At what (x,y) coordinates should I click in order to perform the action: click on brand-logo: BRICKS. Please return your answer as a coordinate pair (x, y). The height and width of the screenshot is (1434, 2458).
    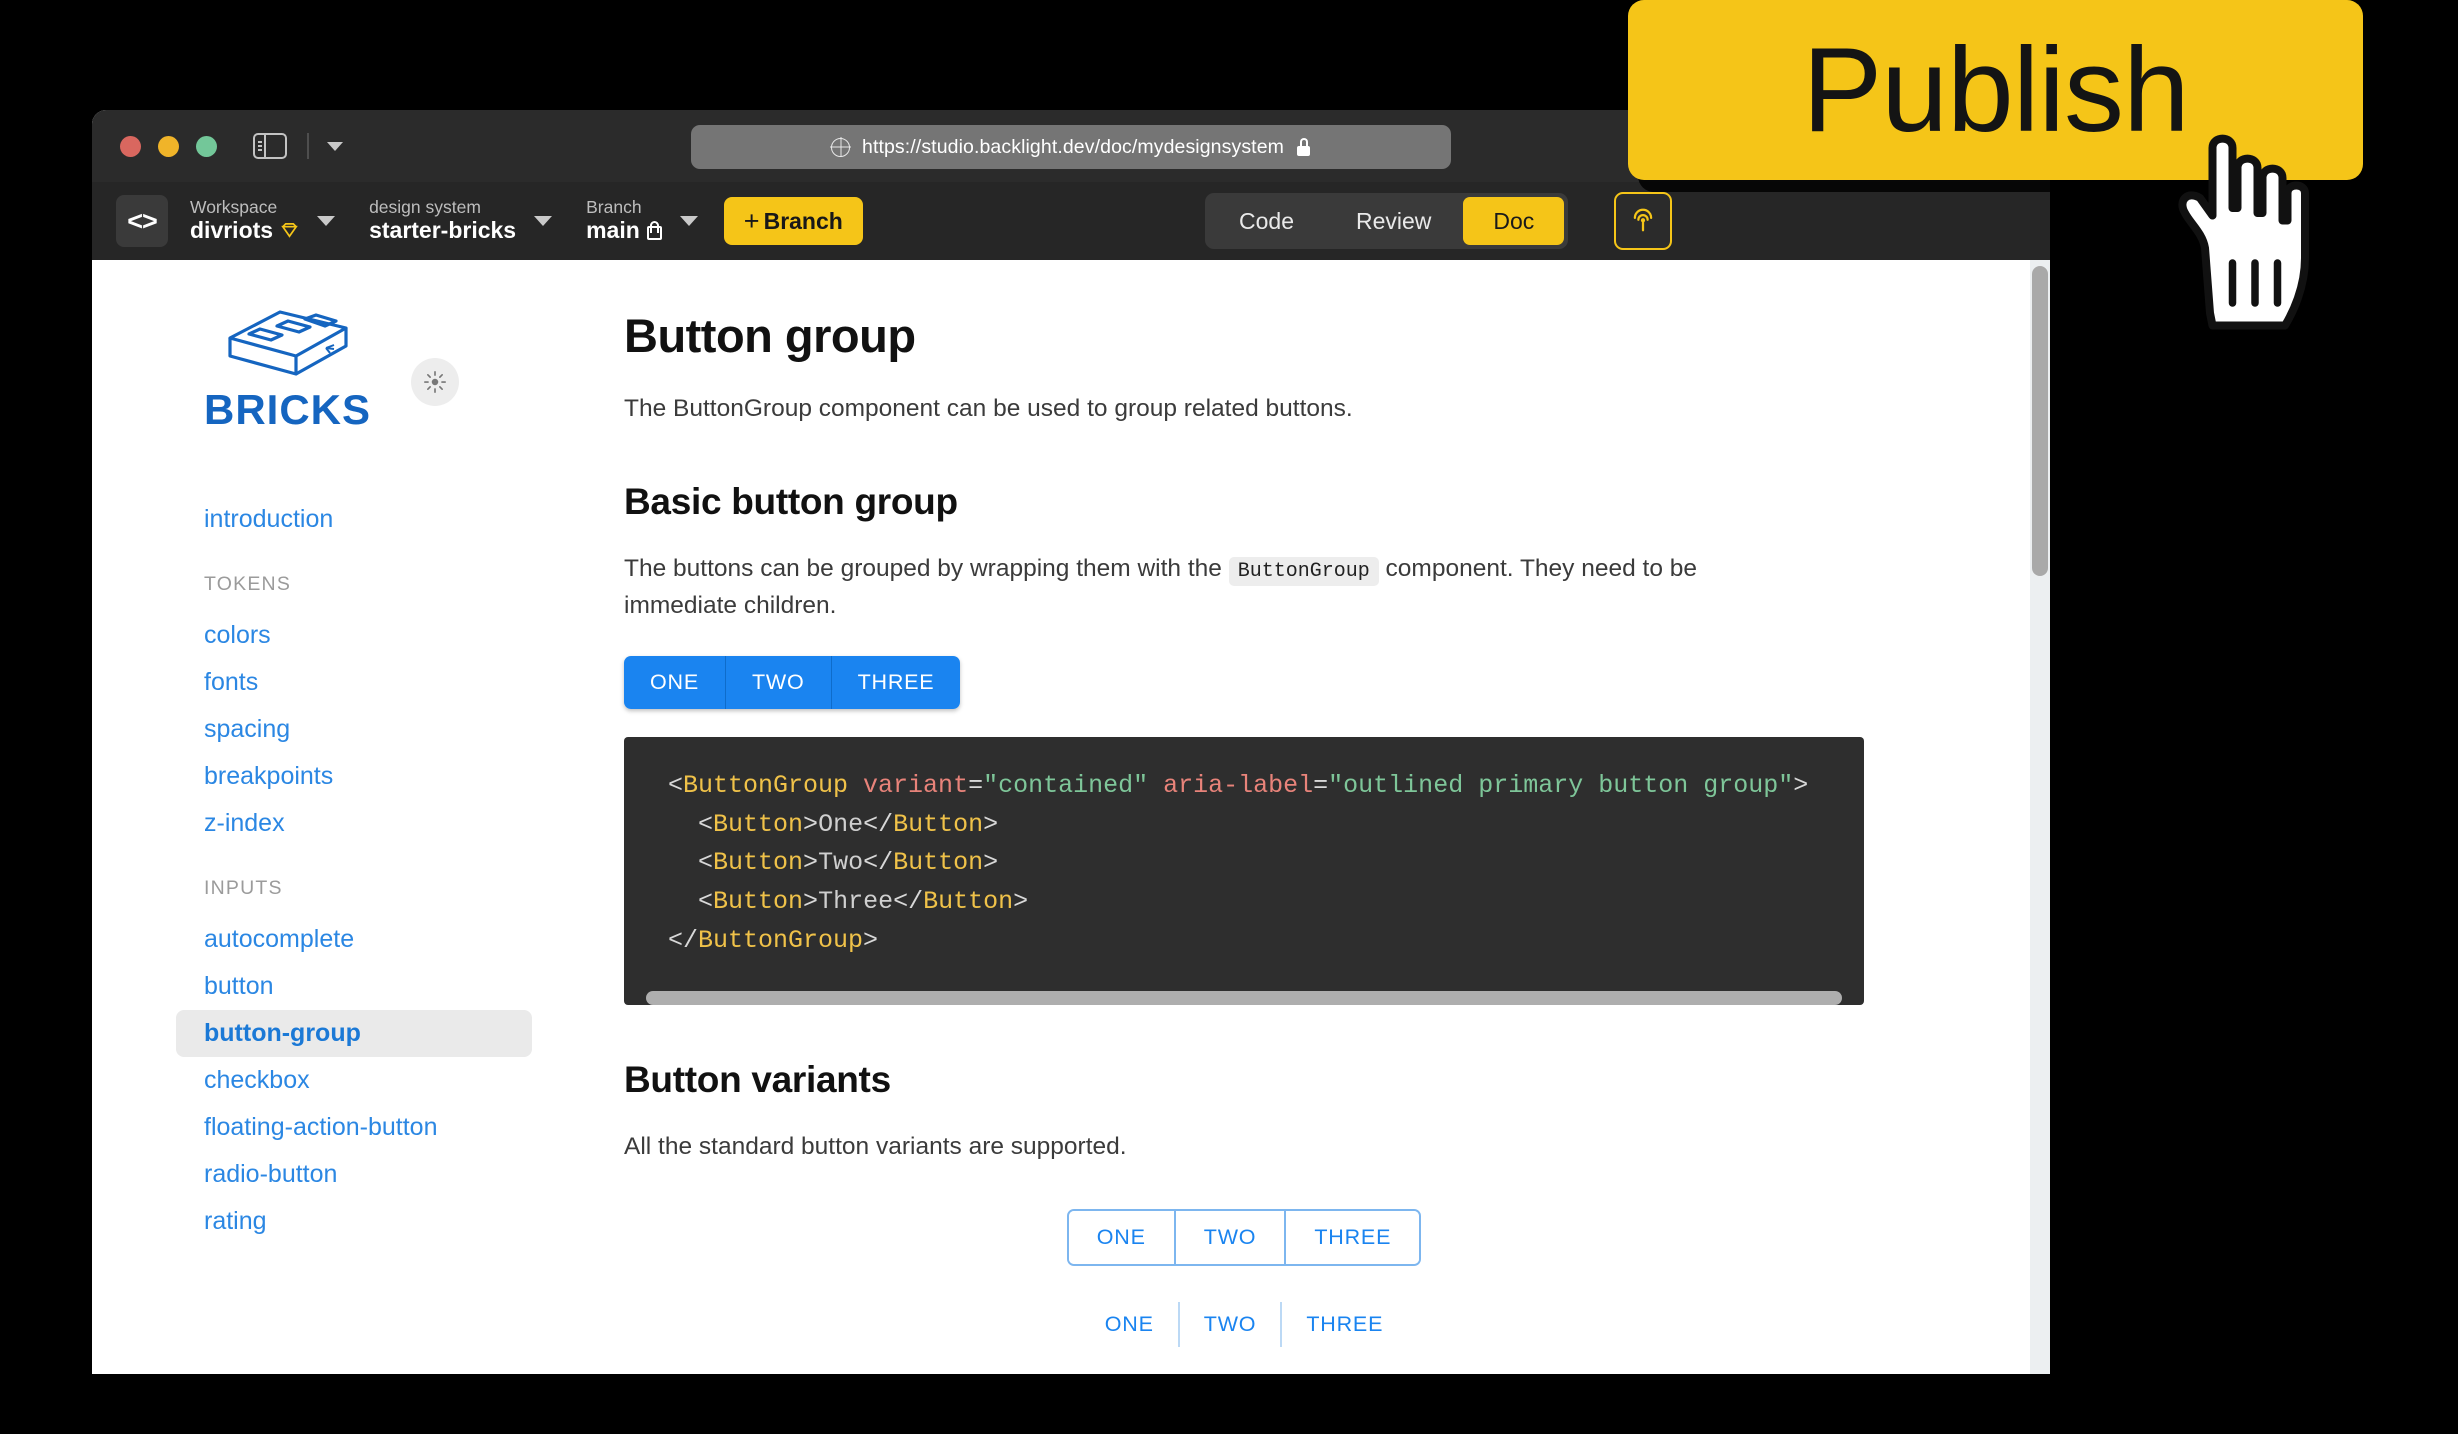
    Looking at the image, I should click on (287, 369).